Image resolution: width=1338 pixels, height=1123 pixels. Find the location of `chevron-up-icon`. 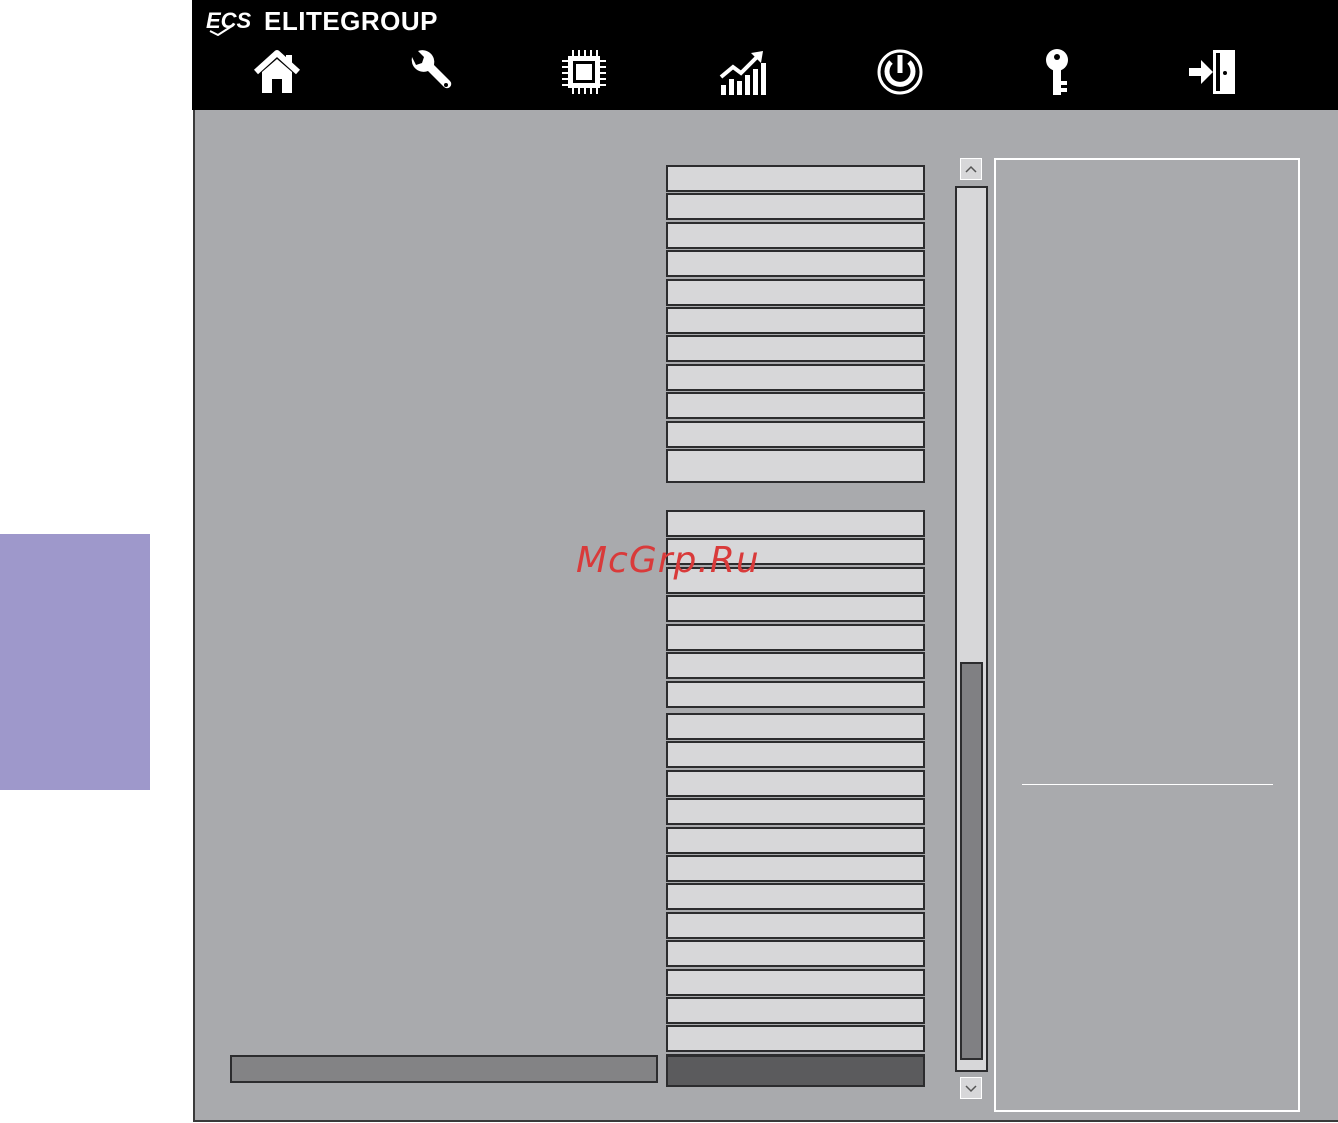

chevron-up-icon is located at coordinates (971, 169).